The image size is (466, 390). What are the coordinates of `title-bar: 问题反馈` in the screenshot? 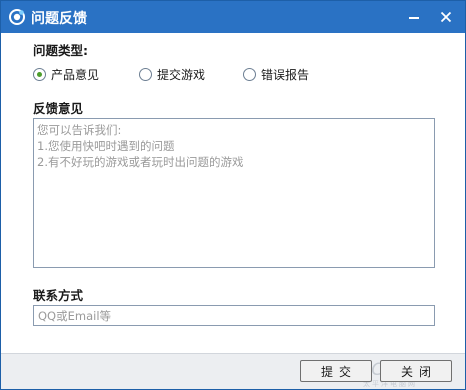 It's located at (233, 17).